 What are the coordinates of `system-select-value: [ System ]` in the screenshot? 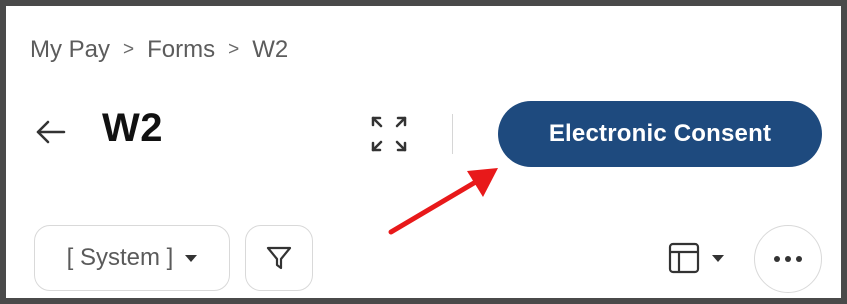 It's located at (120, 257).